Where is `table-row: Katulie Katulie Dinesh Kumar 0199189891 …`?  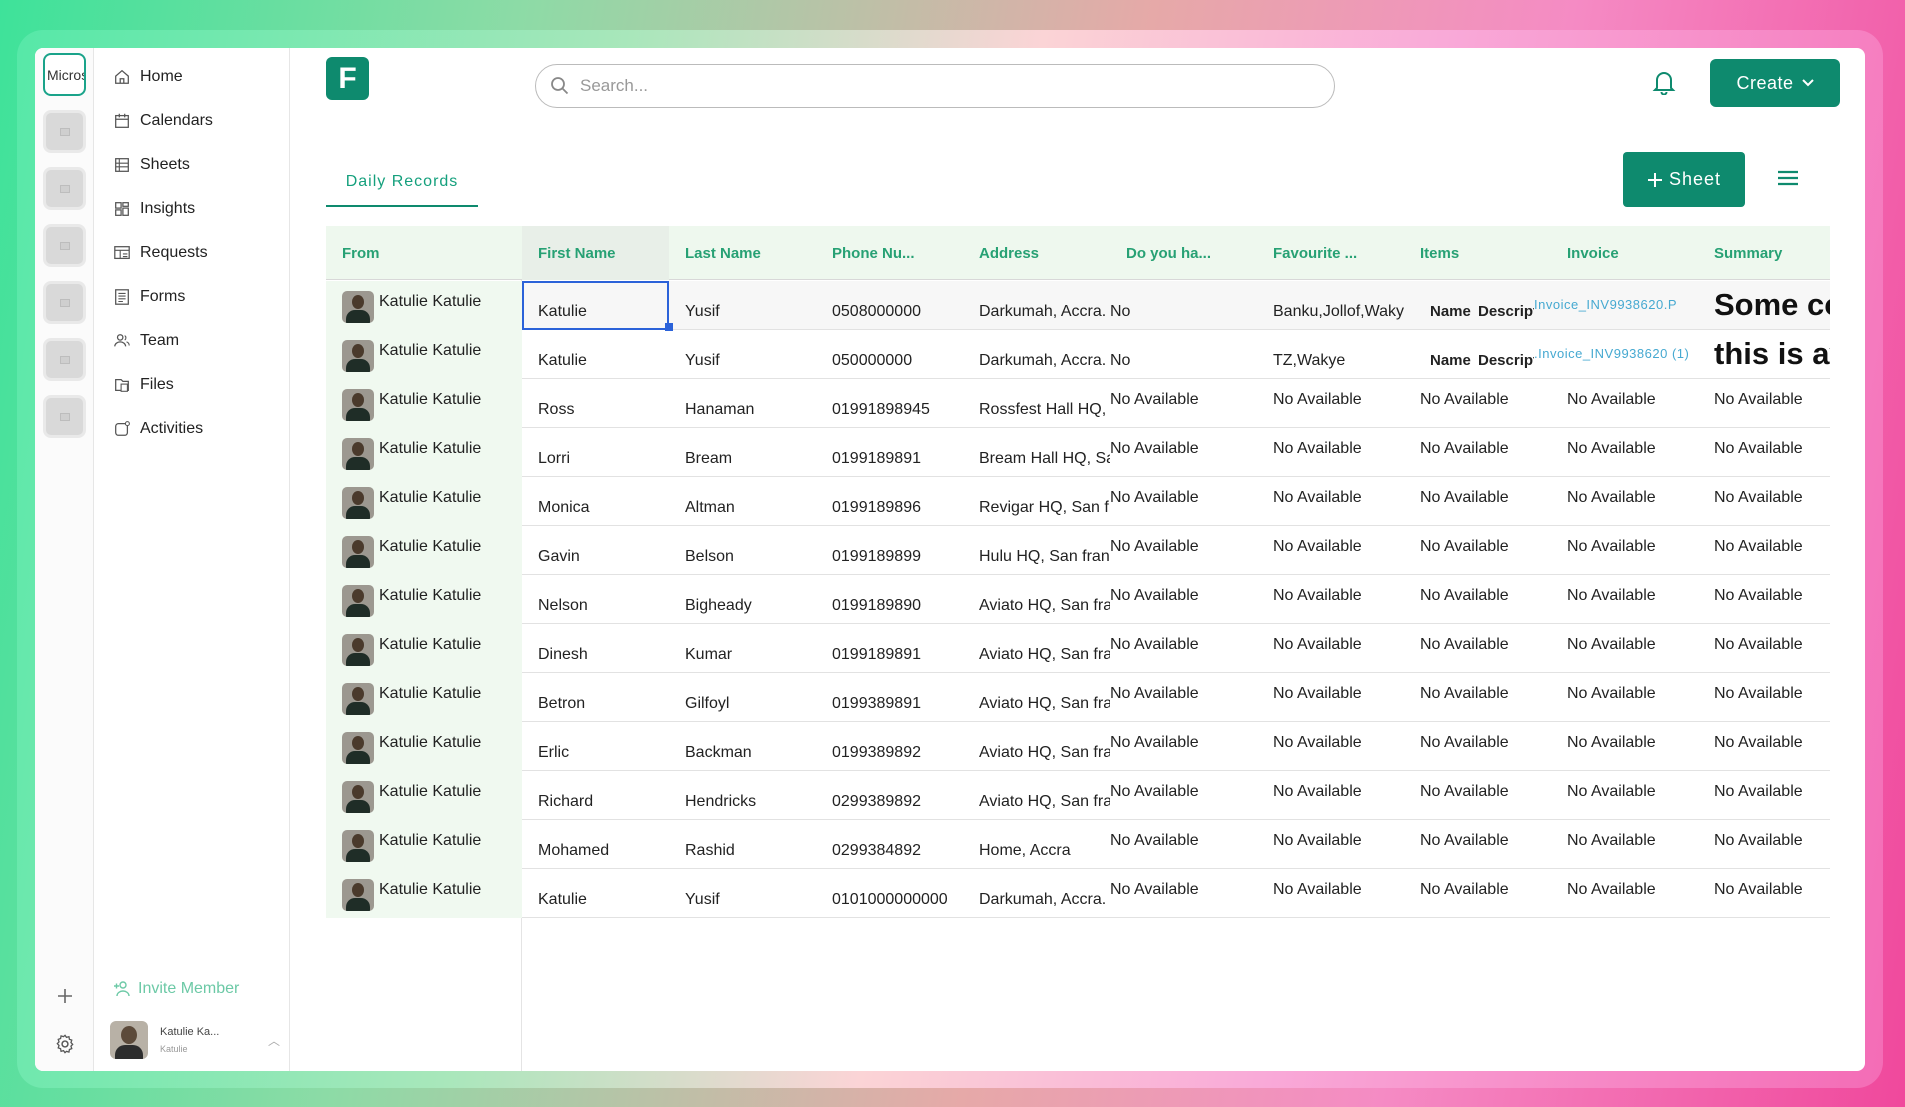
table-row: Katulie Katulie Dinesh Kumar 0199189891 … is located at coordinates (1078, 648).